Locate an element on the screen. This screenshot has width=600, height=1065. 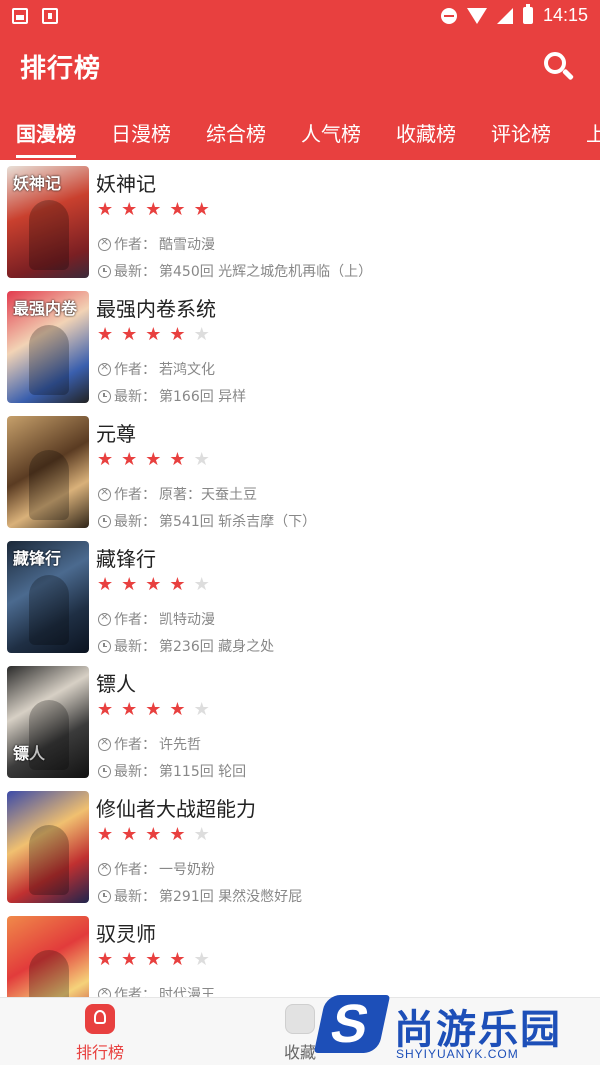
comic-latest-chapter: 最新： 第541回 斩杀吉摩（下） is located at coordinates (207, 521).